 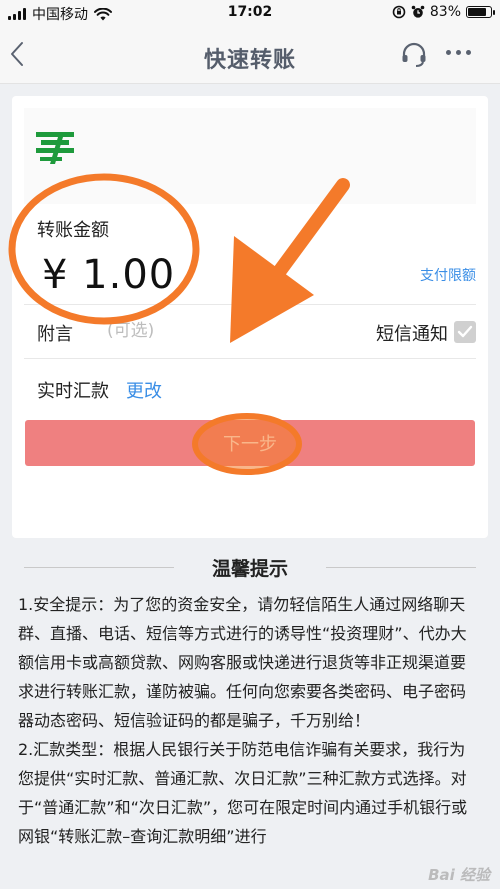 I want to click on watermark: Bai 经验, so click(x=459, y=875).